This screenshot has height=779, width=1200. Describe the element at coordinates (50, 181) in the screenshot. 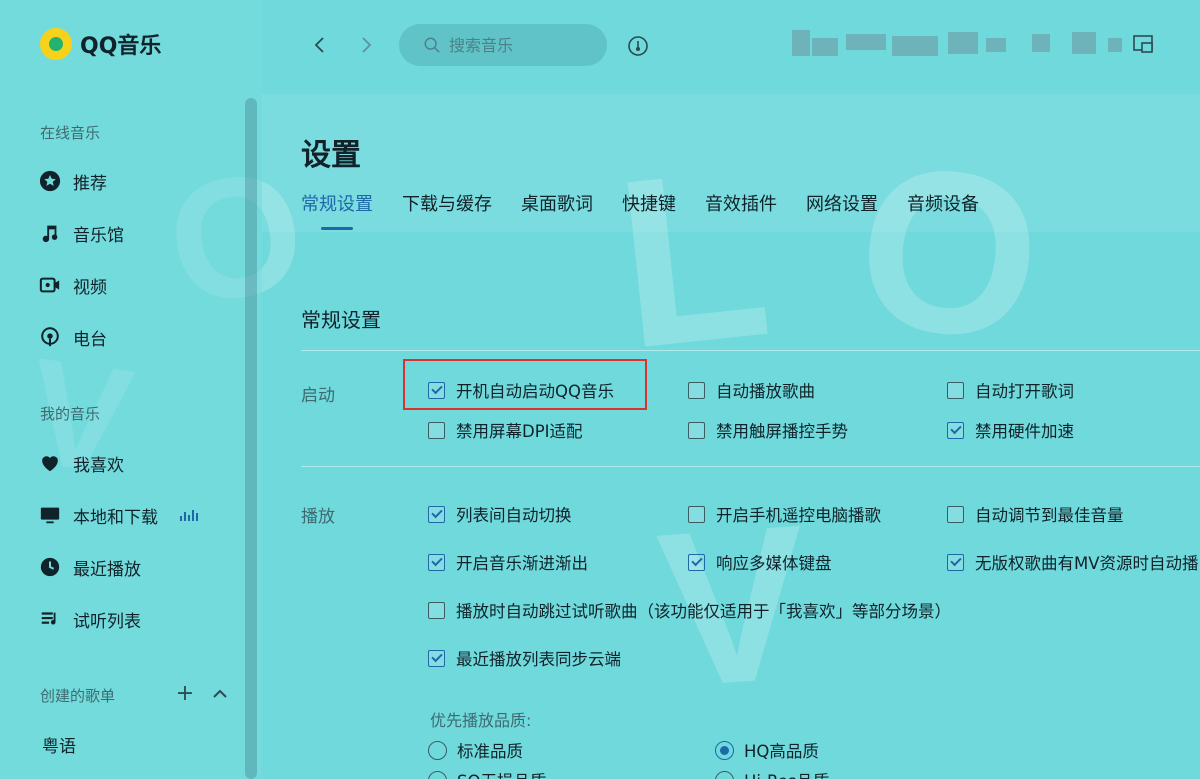

I see `star-icon` at that location.